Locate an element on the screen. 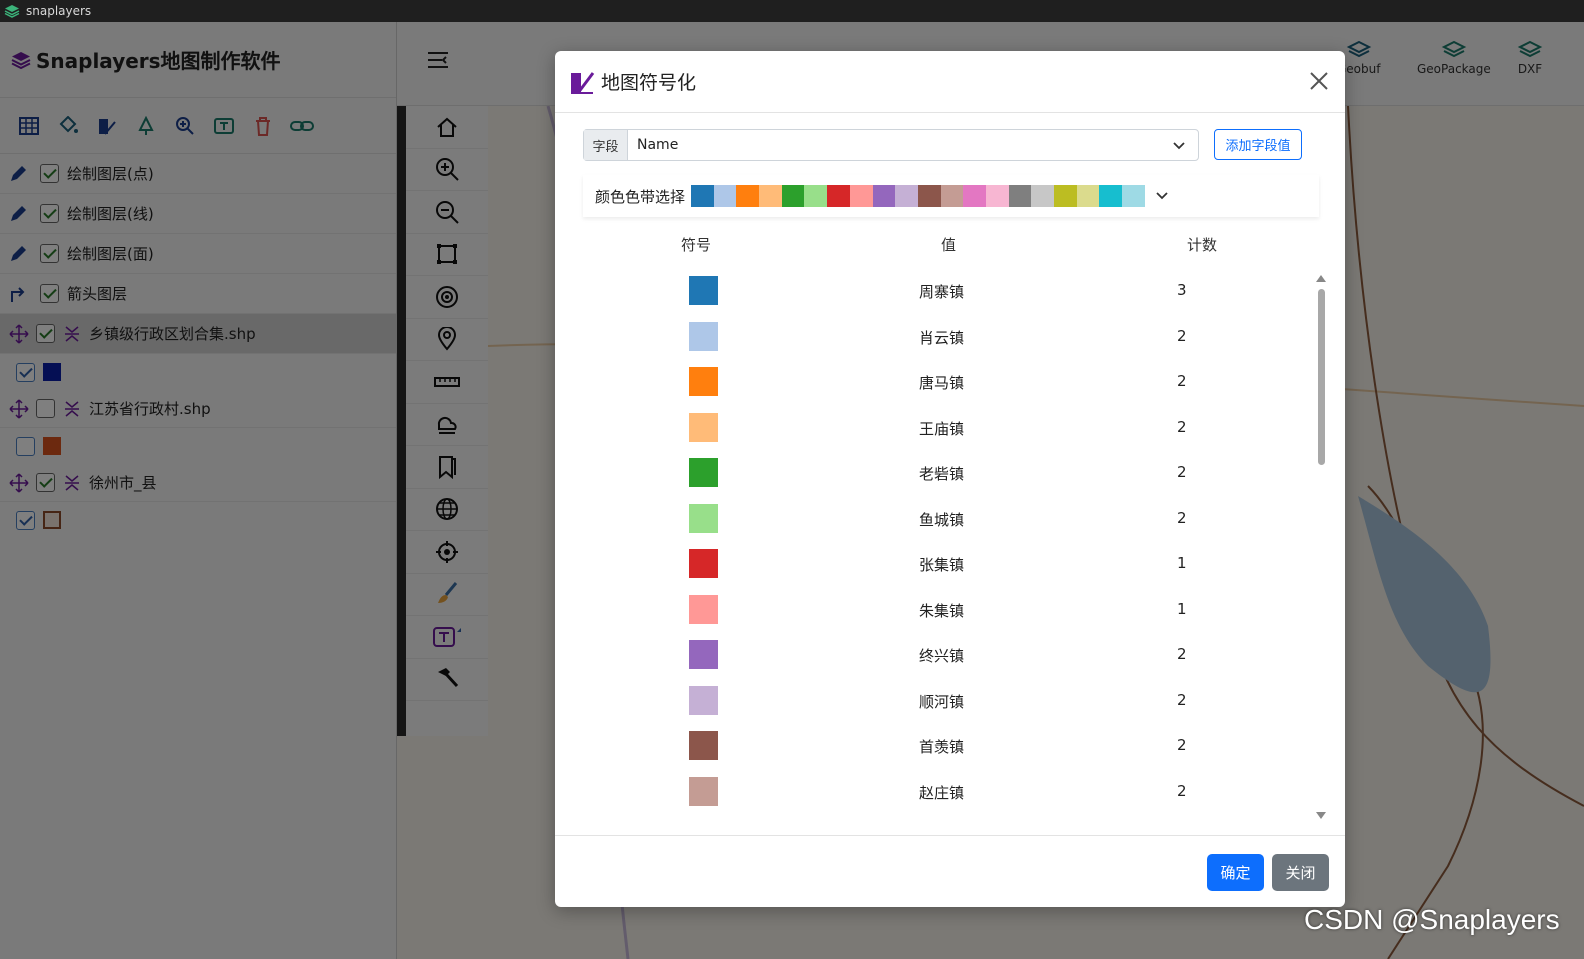 The height and width of the screenshot is (959, 1584). confirm-button: 确定 is located at coordinates (1235, 872).